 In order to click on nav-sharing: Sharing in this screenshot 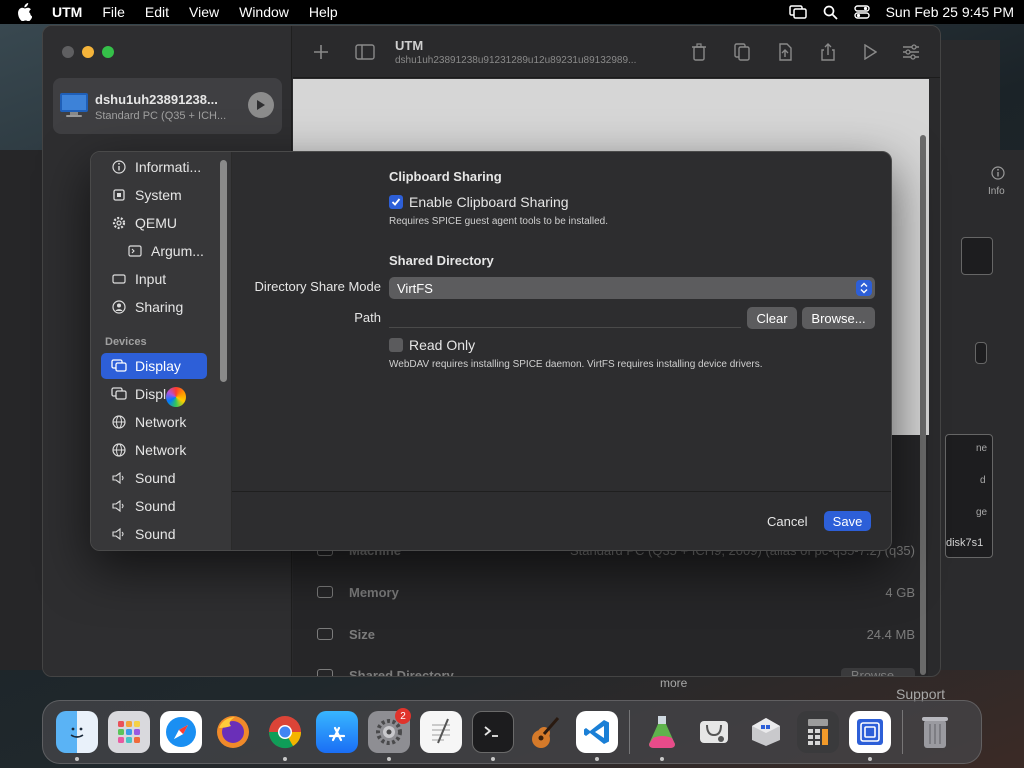, I will do `click(154, 307)`.